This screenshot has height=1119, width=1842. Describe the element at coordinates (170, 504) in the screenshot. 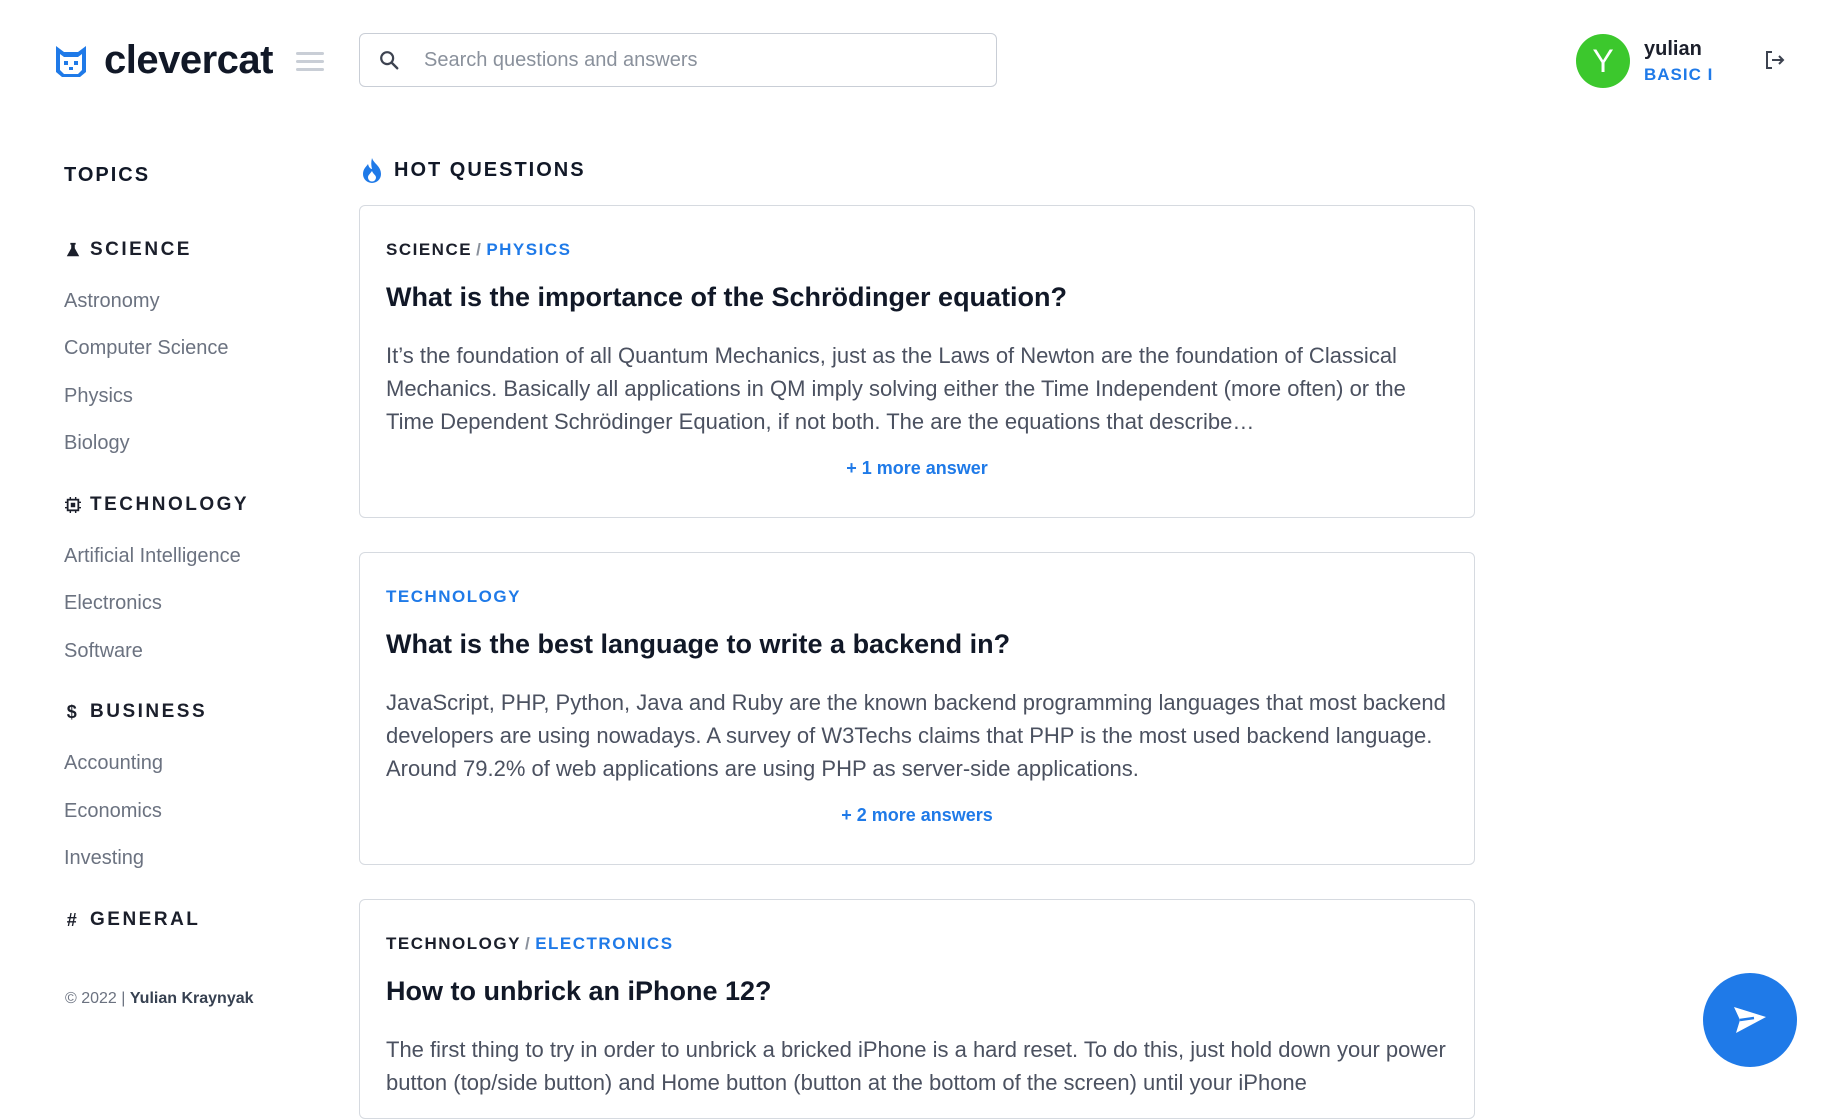

I see `category-label: TECHNOLOGY` at that location.